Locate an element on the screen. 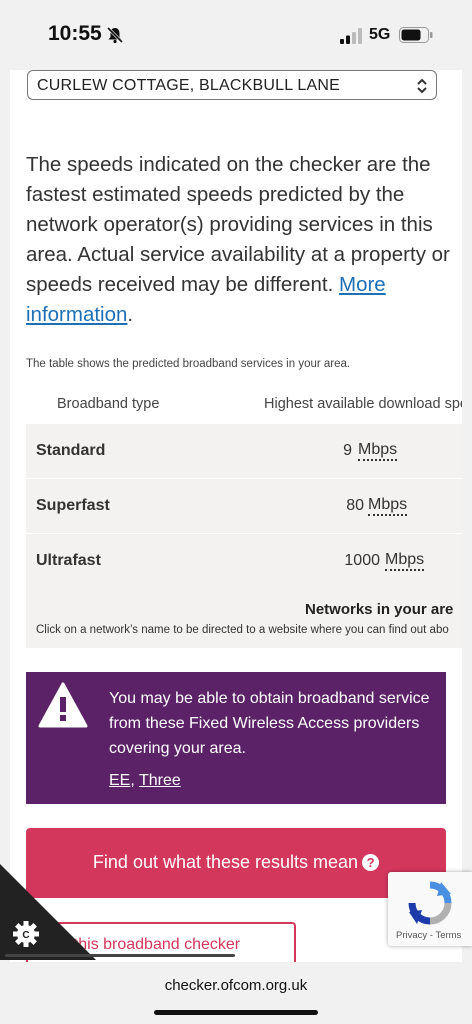 The image size is (472, 1024). address-select: CURLEW COTTAGE, BLACKBULL LANE is located at coordinates (232, 85).